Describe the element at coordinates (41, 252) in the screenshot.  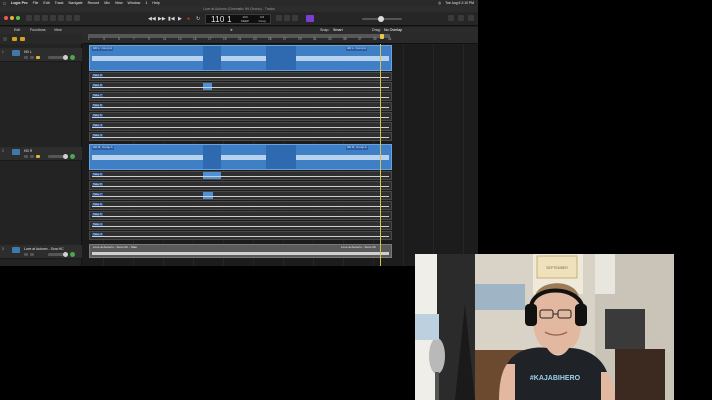
I see `track-header-love-at-autumn: 3 Love at Autumn - Sora HC` at that location.